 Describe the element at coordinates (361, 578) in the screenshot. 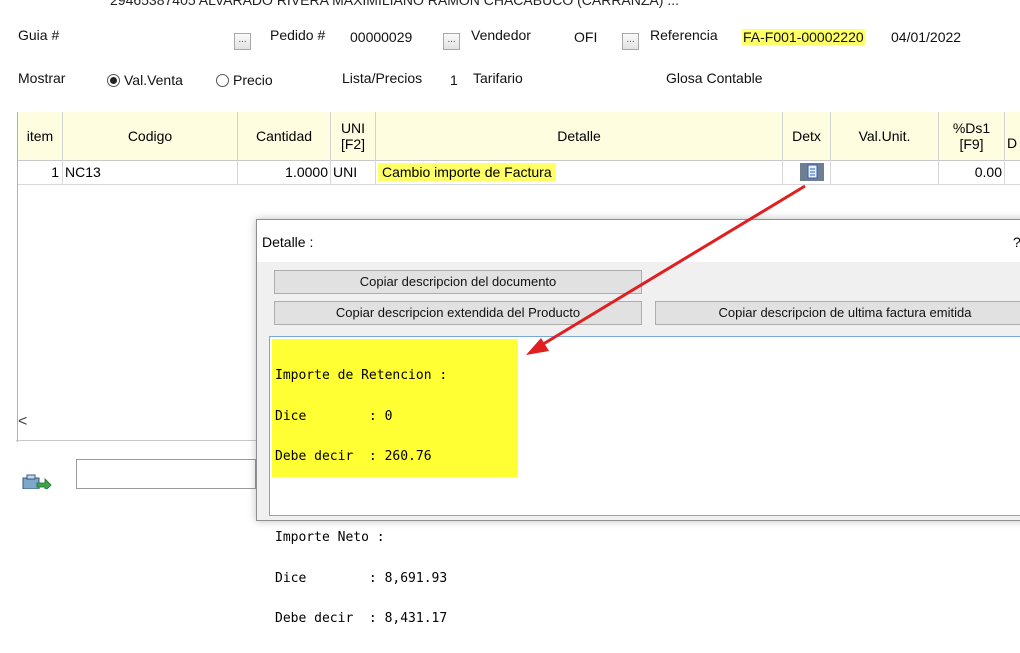

I see `memo-line: Dice : 8,691.93` at that location.